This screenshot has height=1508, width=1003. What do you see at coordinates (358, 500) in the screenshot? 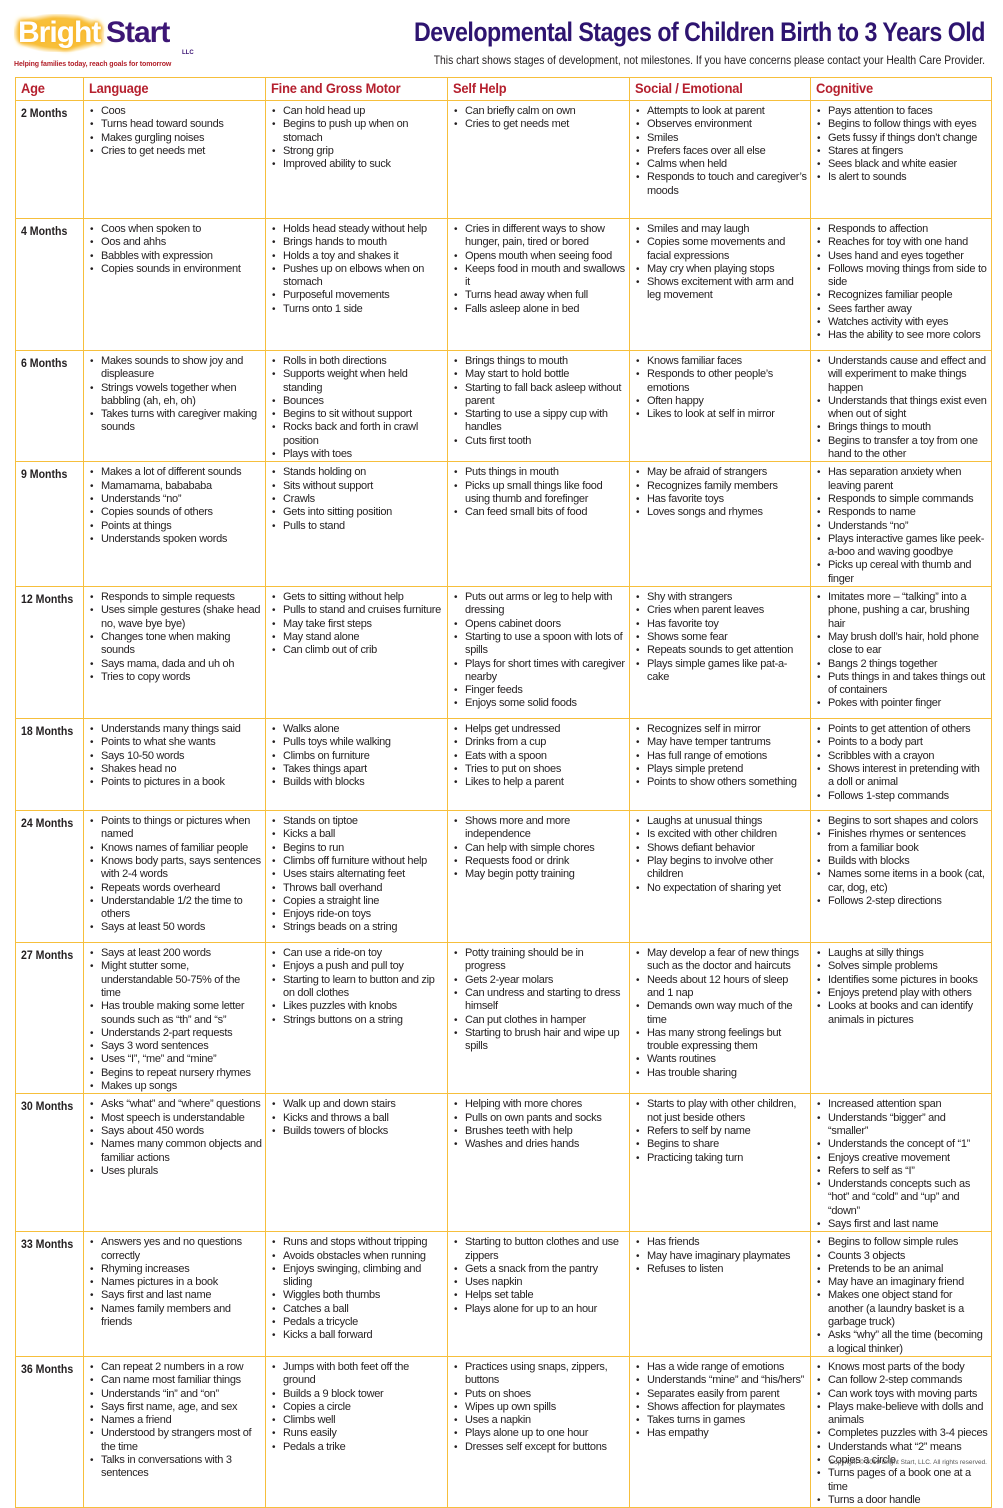
I see `list-item: Crawls` at bounding box center [358, 500].